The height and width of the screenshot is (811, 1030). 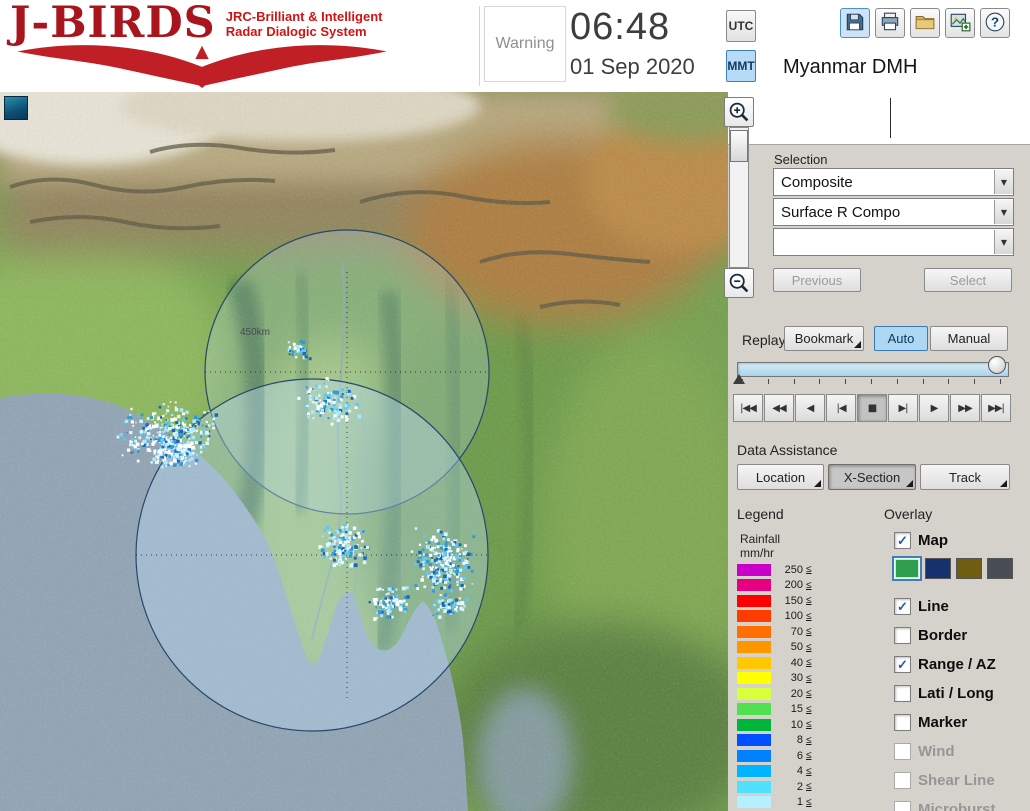 I want to click on legend-row: 2 ≤, so click(x=797, y=787).